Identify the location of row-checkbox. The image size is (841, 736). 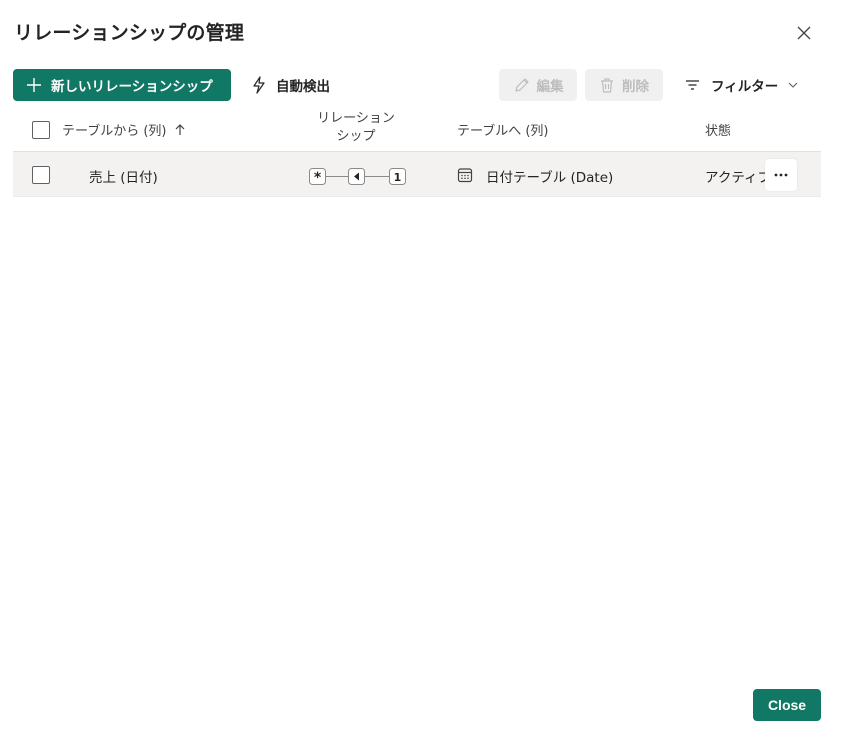
(41, 175).